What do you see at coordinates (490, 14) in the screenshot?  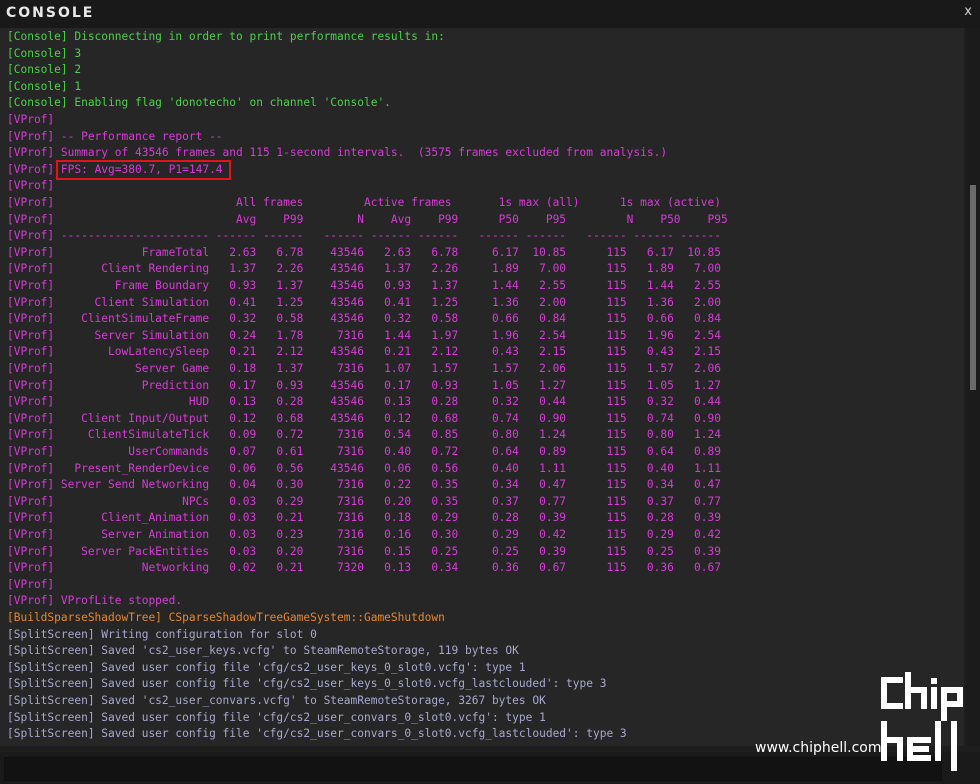 I see `title-bar: CONSOLE x` at bounding box center [490, 14].